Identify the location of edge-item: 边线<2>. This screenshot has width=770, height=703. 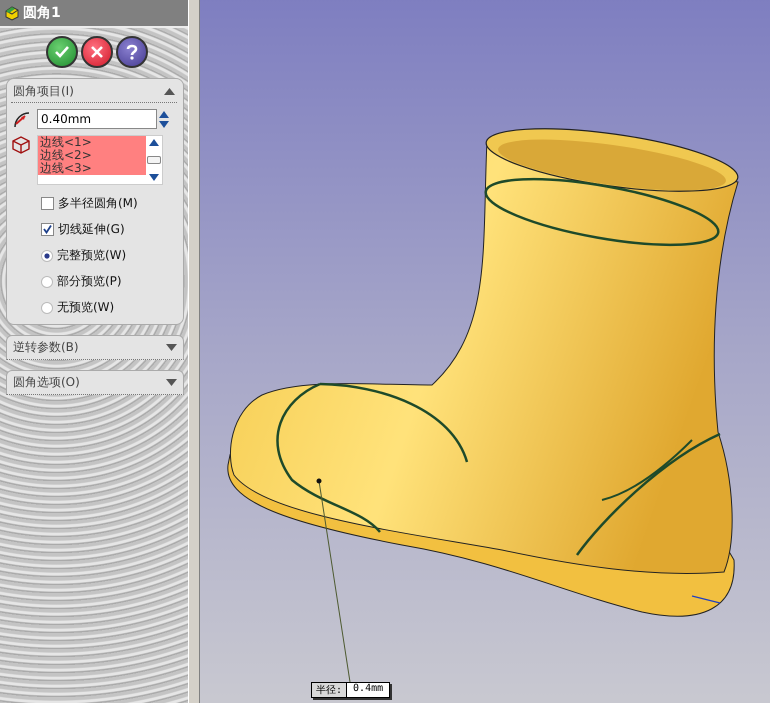
(92, 155).